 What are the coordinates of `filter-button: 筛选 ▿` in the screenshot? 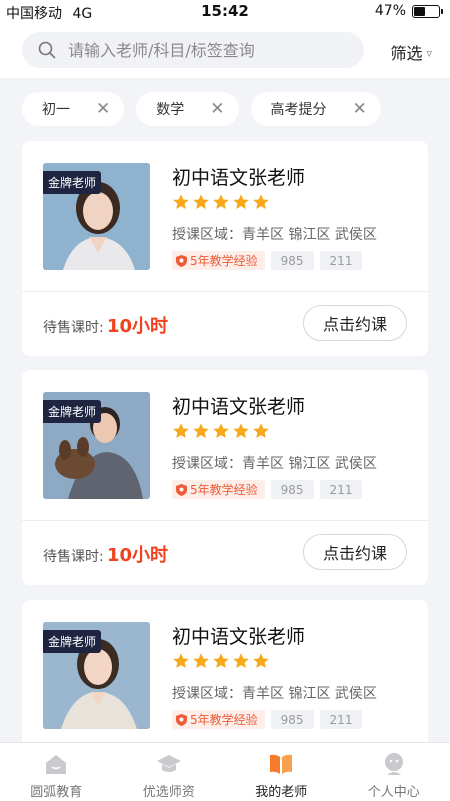 It's located at (411, 52).